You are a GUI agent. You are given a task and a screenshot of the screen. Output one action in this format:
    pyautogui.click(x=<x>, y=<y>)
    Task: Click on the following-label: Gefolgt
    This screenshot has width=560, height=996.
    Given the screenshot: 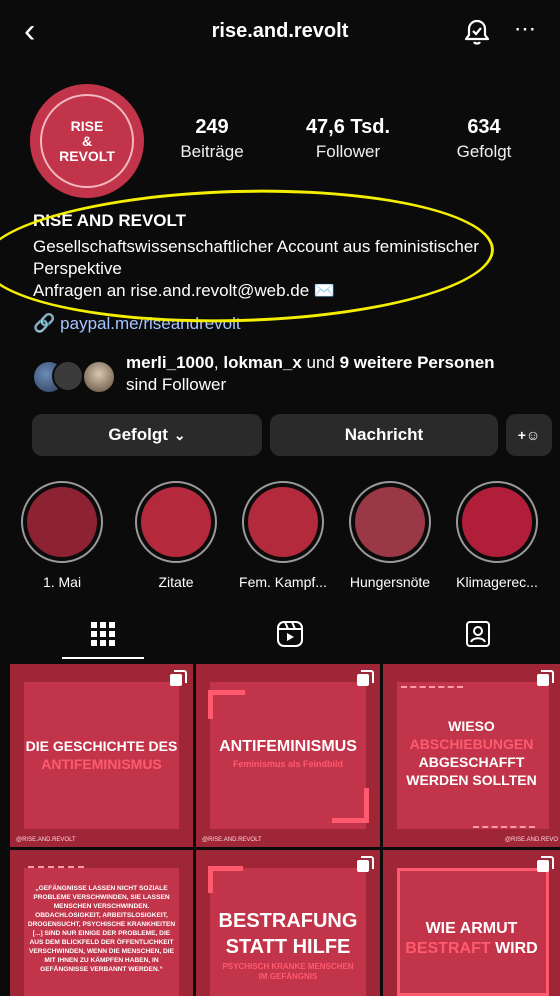 What is the action you would take?
    pyautogui.click(x=484, y=151)
    